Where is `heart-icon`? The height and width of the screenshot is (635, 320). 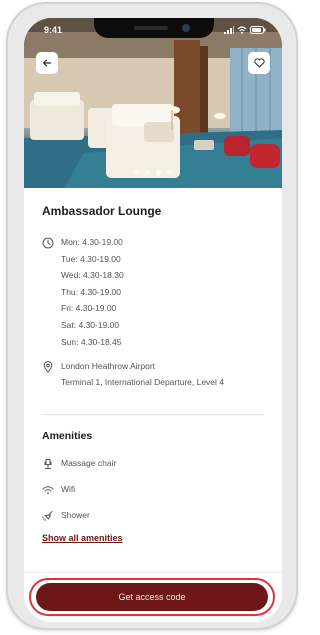
heart-icon is located at coordinates (259, 63).